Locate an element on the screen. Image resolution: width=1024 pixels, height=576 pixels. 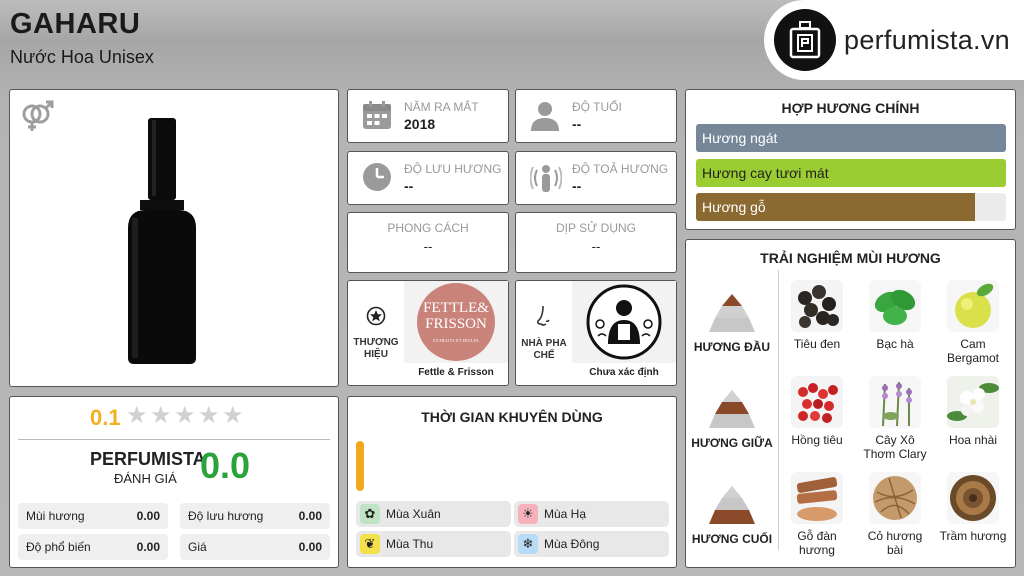
brand-logo: FETTLE& FRISSON EXTRAITS ET HUILES is located at coordinates (456, 322).